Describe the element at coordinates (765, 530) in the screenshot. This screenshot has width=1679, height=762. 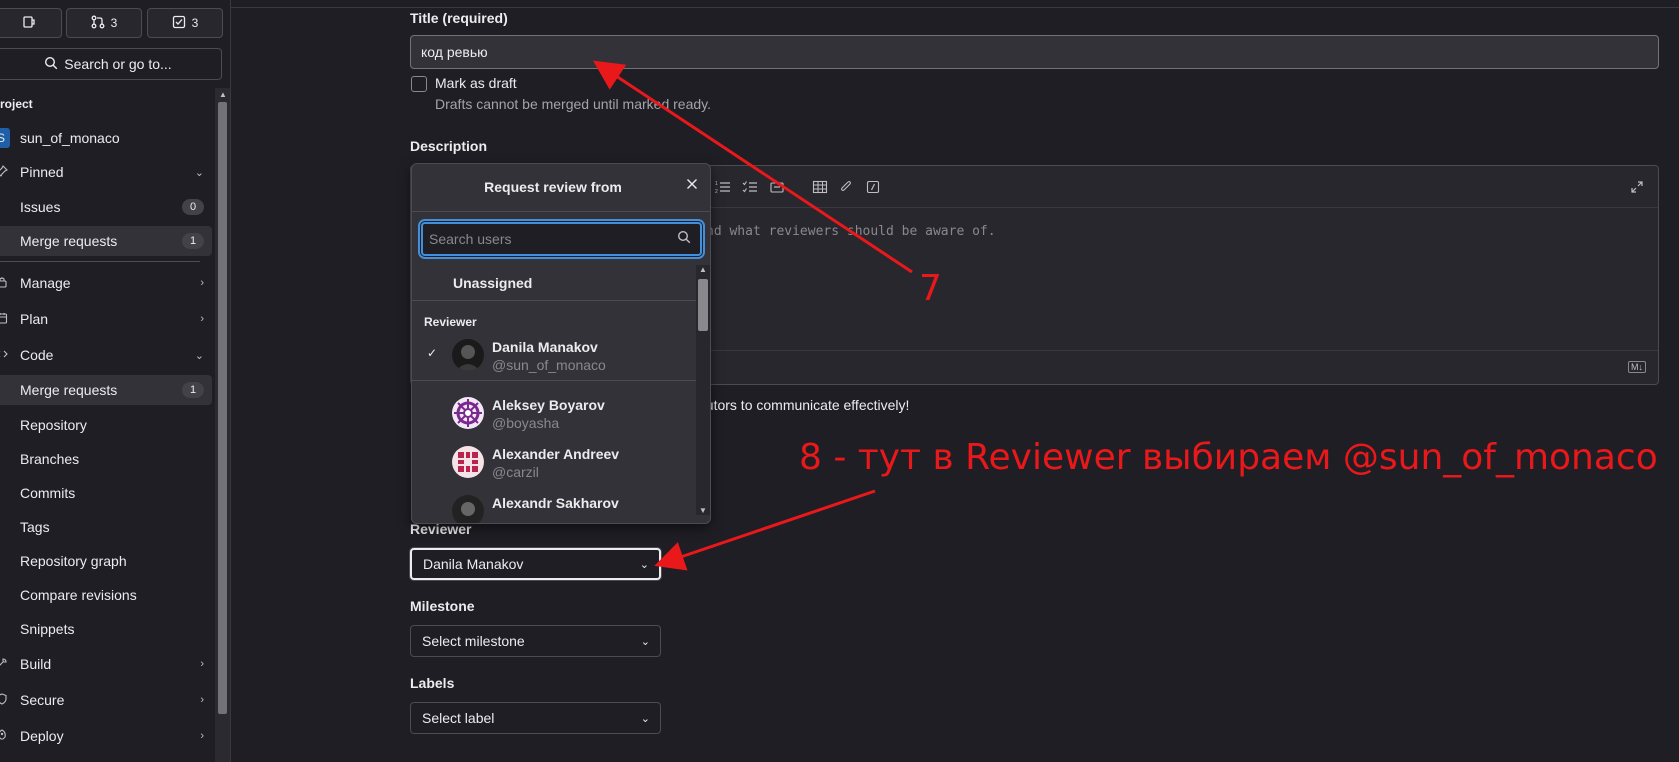
I see `arrow-to-reviewer` at that location.